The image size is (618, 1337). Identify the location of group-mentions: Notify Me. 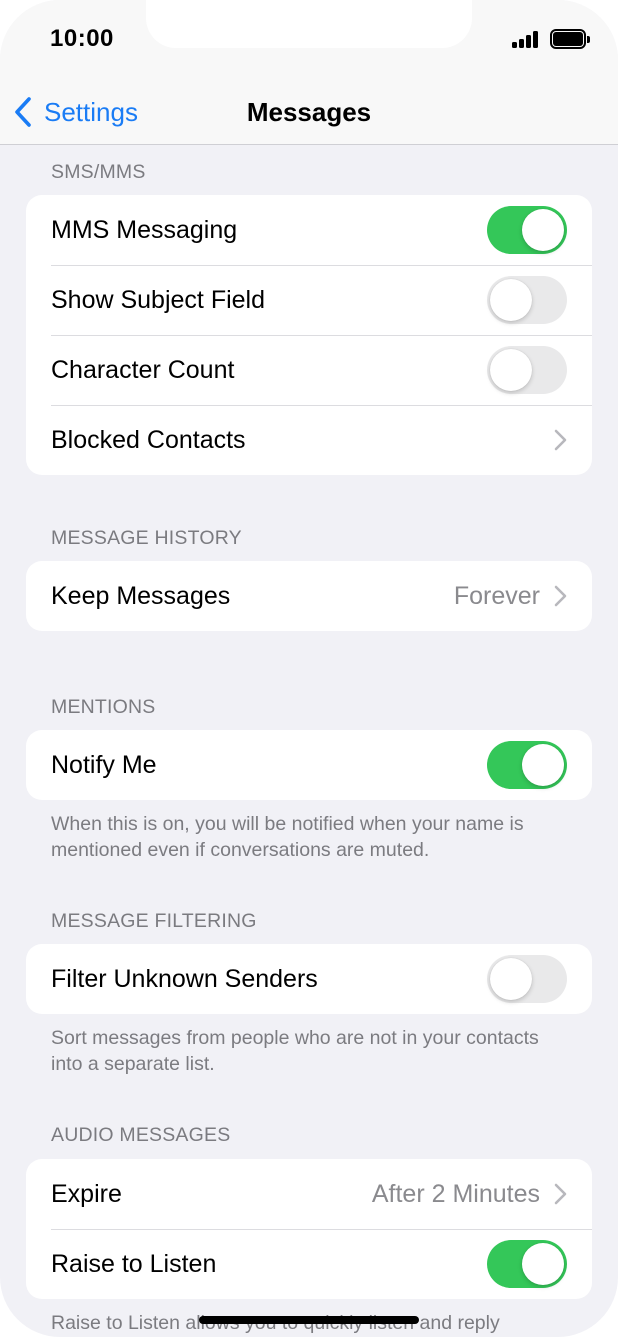
(309, 765).